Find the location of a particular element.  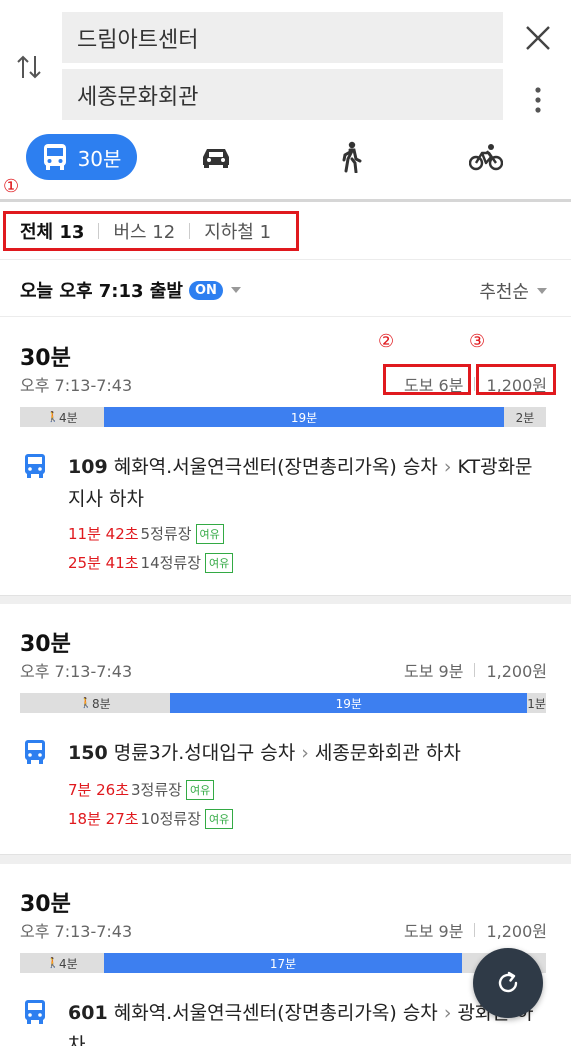

more-vertical-icon is located at coordinates (538, 100).